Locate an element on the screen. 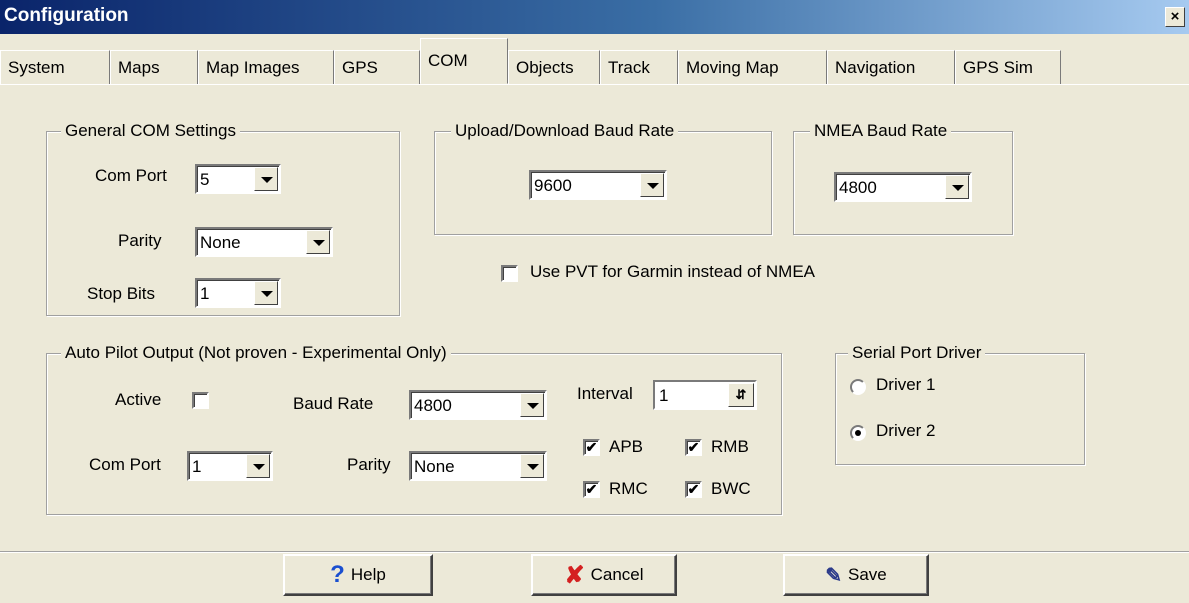 This screenshot has height=603, width=1189. driver-1-label: Driver 1 is located at coordinates (906, 384).